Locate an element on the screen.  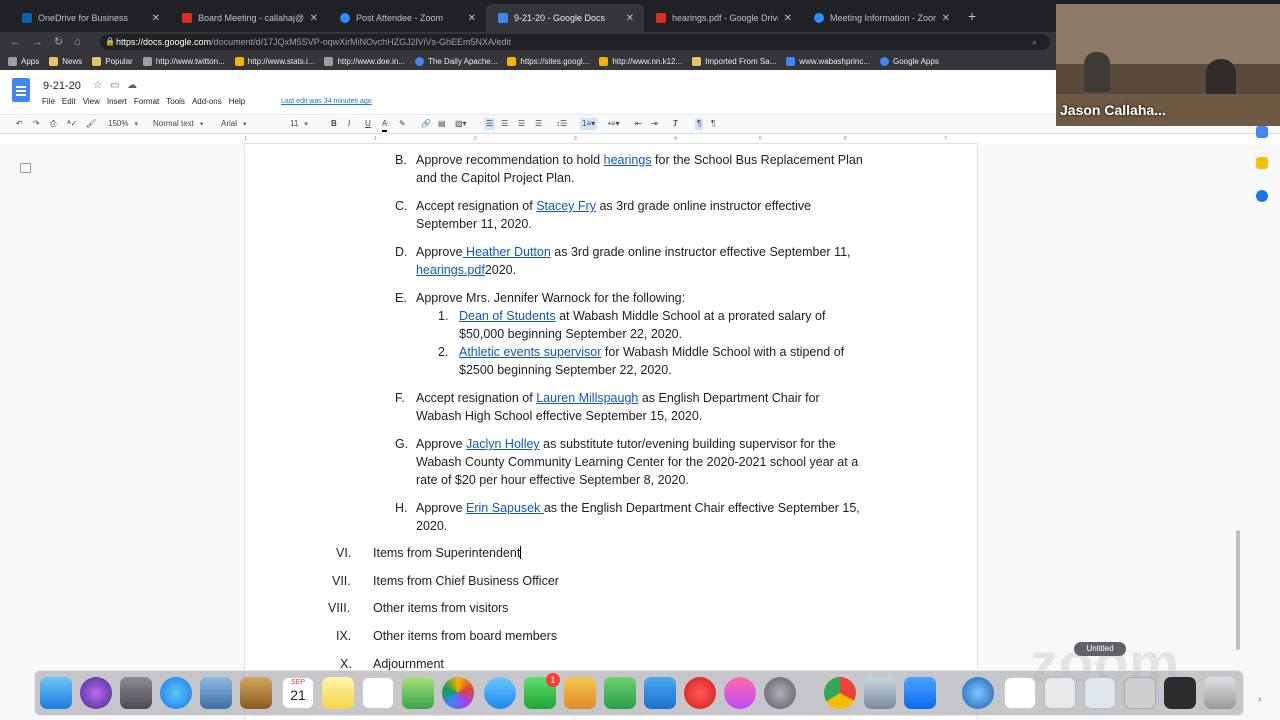
menu-insert: Insert is located at coordinates (117, 101).